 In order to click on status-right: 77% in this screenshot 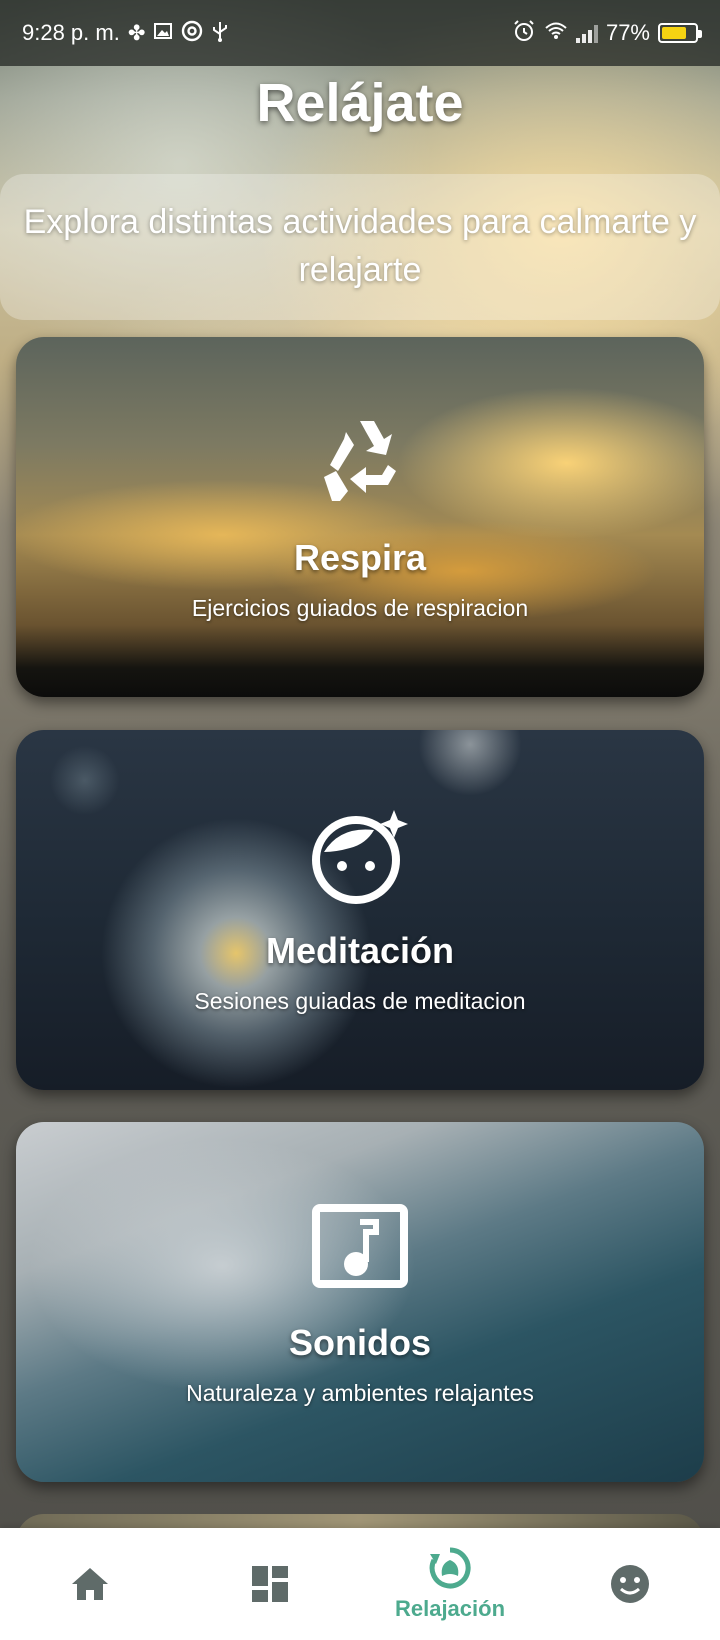, I will do `click(607, 33)`.